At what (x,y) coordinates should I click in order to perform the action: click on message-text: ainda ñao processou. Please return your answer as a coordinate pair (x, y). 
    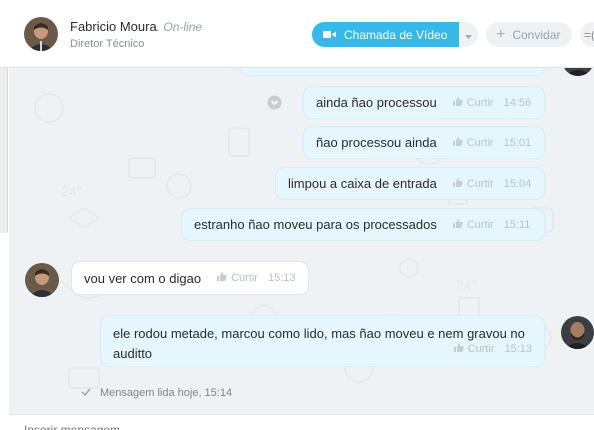
    Looking at the image, I should click on (376, 102).